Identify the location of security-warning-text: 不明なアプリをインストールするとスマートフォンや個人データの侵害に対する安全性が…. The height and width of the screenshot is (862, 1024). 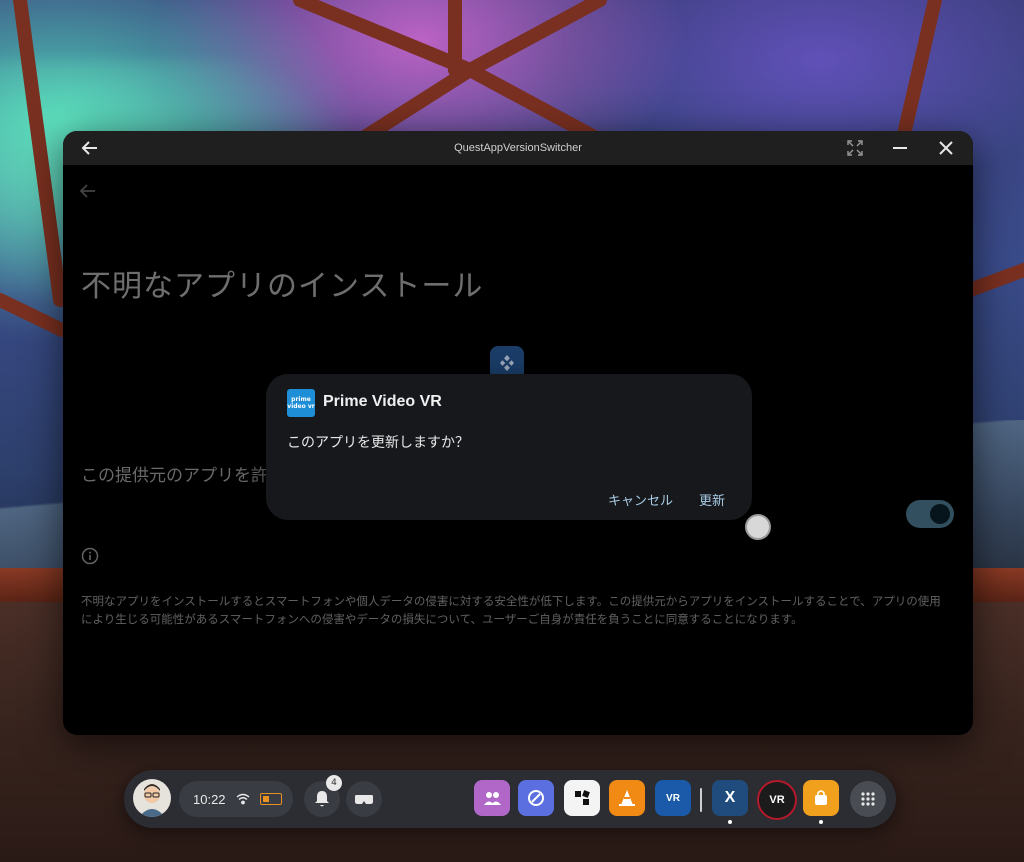
(511, 610).